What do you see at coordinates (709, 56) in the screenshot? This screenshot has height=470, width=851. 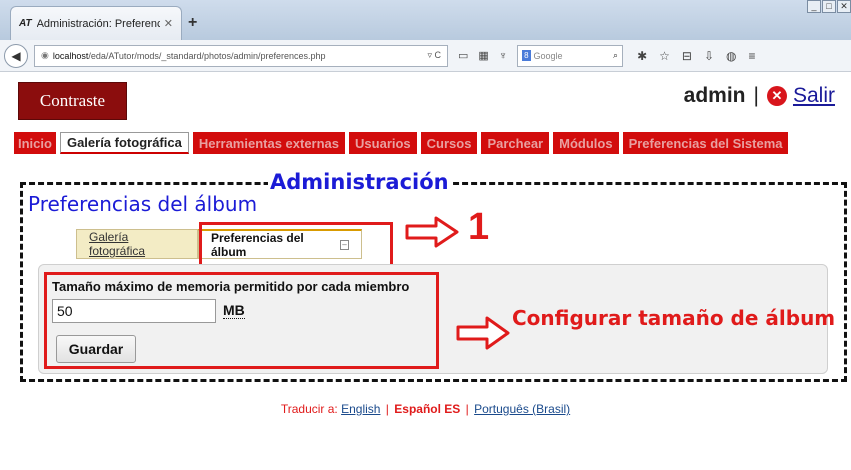 I see `download-icon: ⇩` at bounding box center [709, 56].